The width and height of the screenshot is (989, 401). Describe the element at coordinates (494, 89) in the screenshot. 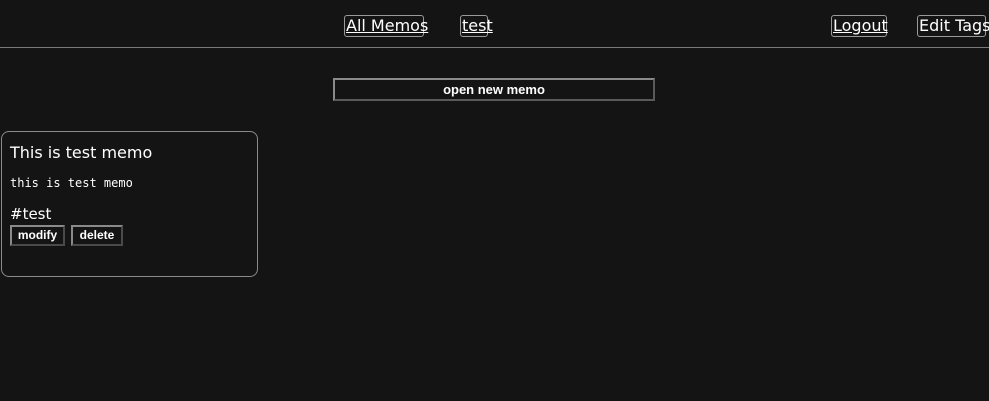

I see `open-new-memo-button: open new memo` at that location.